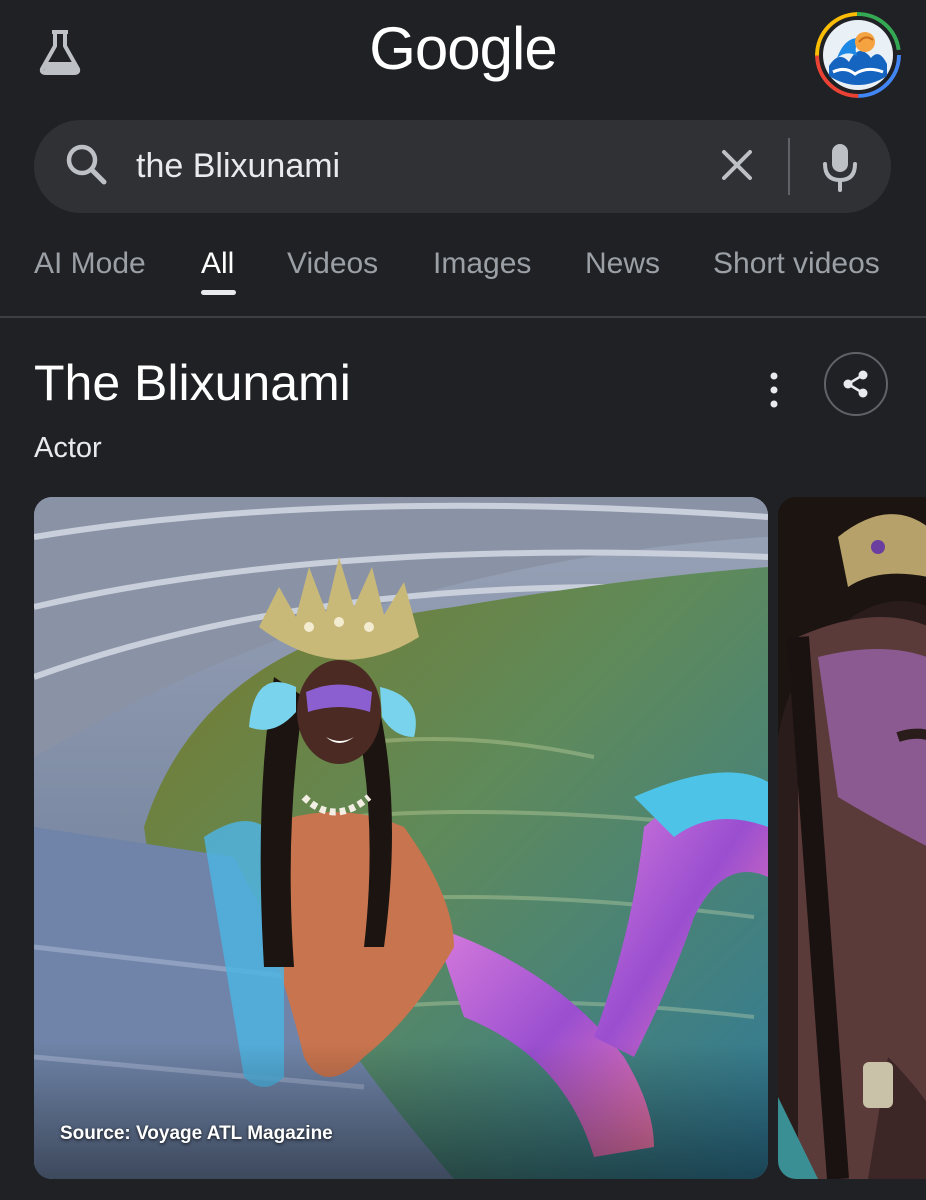 The height and width of the screenshot is (1200, 926). What do you see at coordinates (87, 165) in the screenshot?
I see `search-icon` at bounding box center [87, 165].